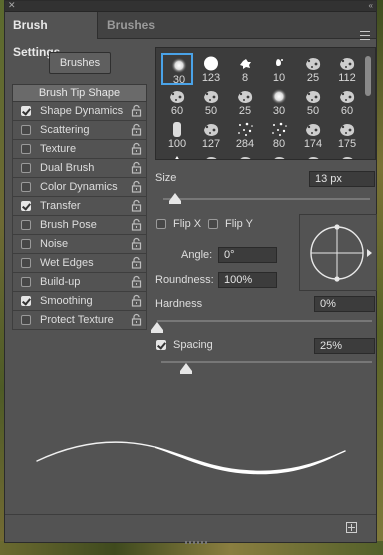  What do you see at coordinates (12, 5) in the screenshot?
I see `close-icon: ✕` at bounding box center [12, 5].